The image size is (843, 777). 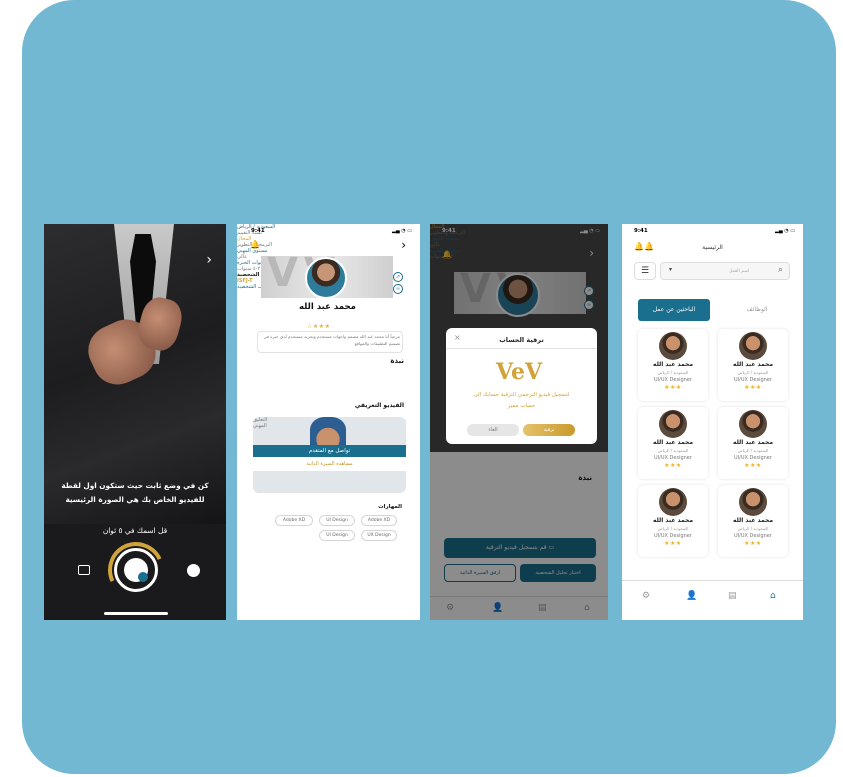 What do you see at coordinates (521, 395) in the screenshot?
I see `modal-message: لتسجيل فيديو الترجمي الترقية حسابك الى` at bounding box center [521, 395].